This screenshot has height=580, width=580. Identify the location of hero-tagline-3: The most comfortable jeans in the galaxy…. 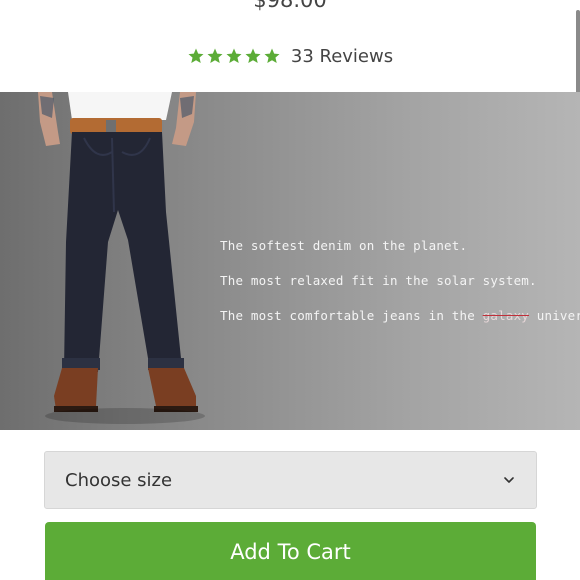
(400, 315).